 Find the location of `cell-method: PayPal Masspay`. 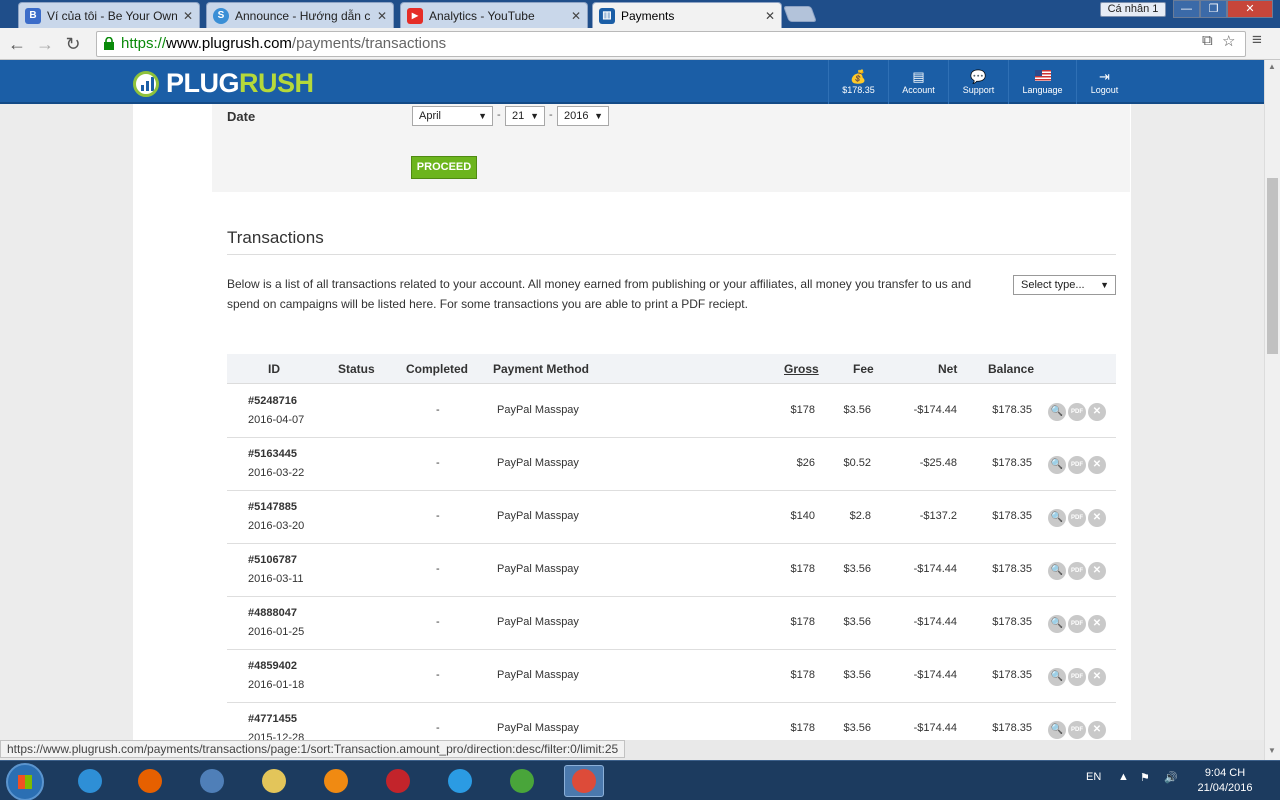

cell-method: PayPal Masspay is located at coordinates (538, 463).